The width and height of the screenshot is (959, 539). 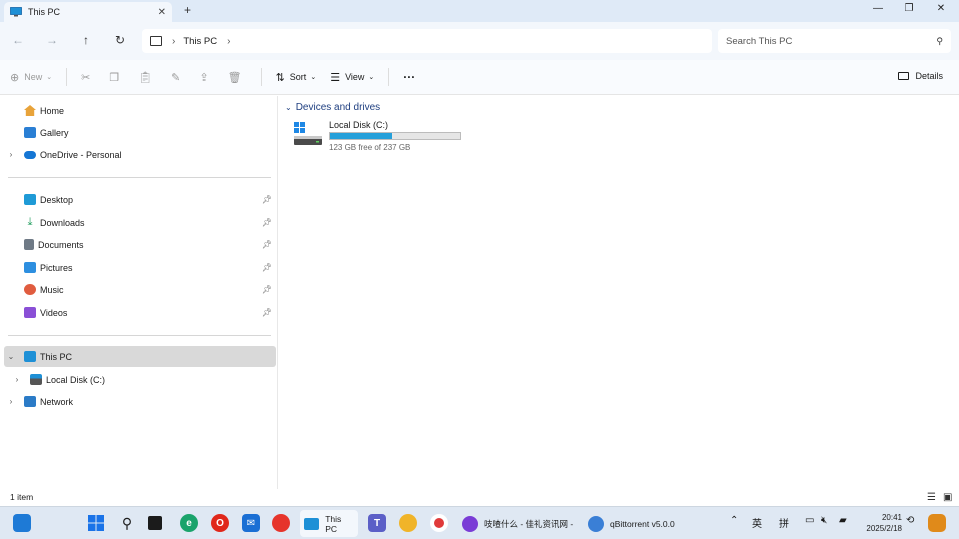 I want to click on task-view-icon, so click(x=155, y=523).